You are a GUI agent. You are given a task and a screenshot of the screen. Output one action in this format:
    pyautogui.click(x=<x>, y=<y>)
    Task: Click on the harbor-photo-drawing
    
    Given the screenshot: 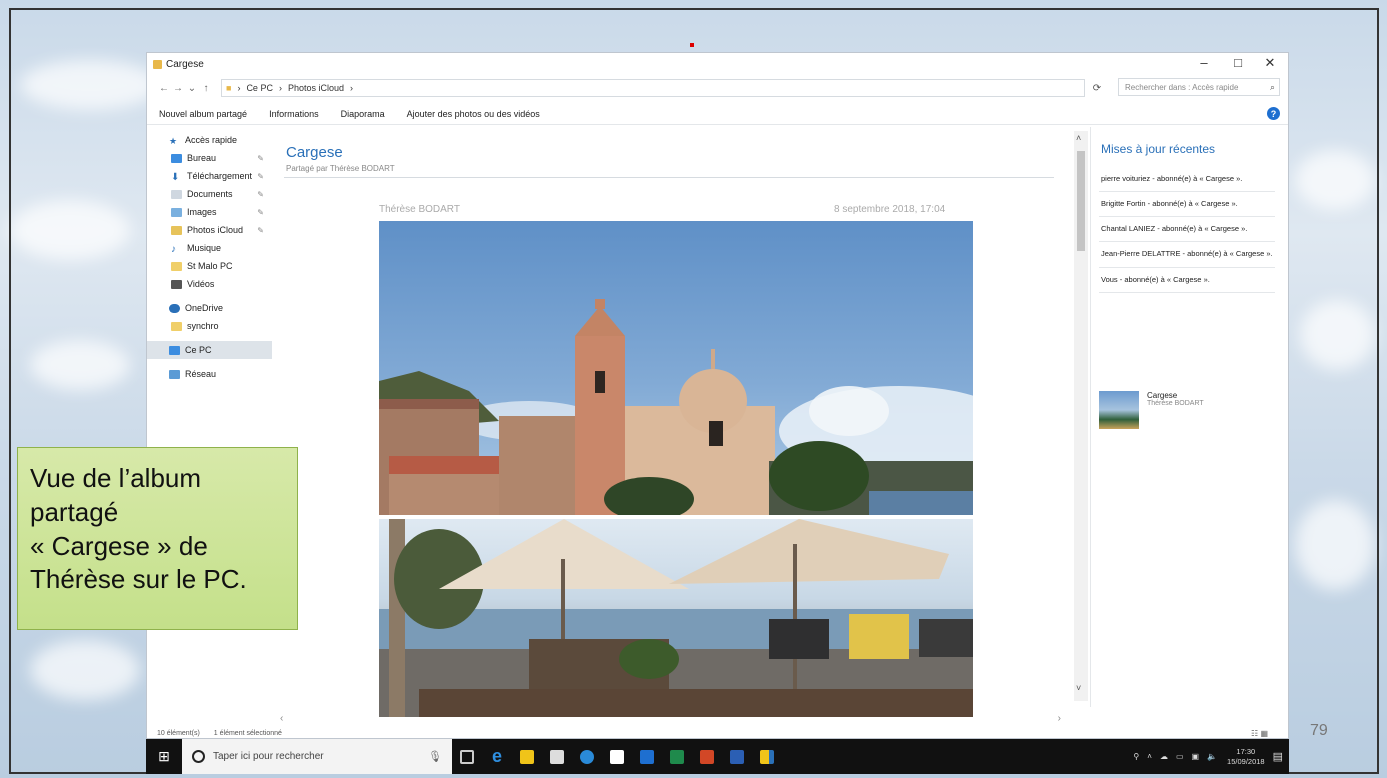 What is the action you would take?
    pyautogui.click(x=676, y=618)
    